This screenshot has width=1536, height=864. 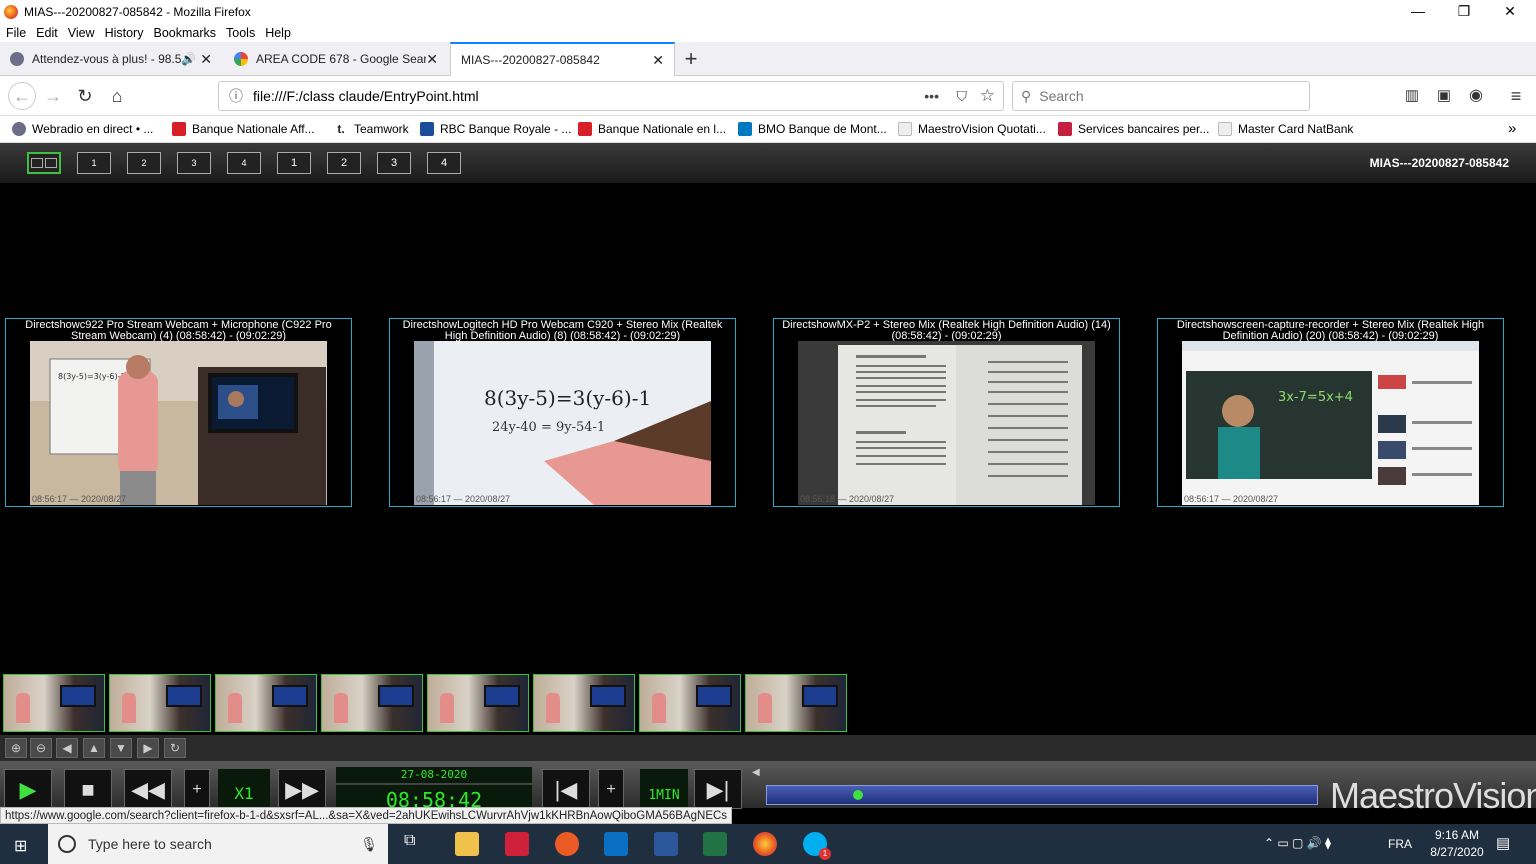 I want to click on seek-bar, so click(x=1042, y=795).